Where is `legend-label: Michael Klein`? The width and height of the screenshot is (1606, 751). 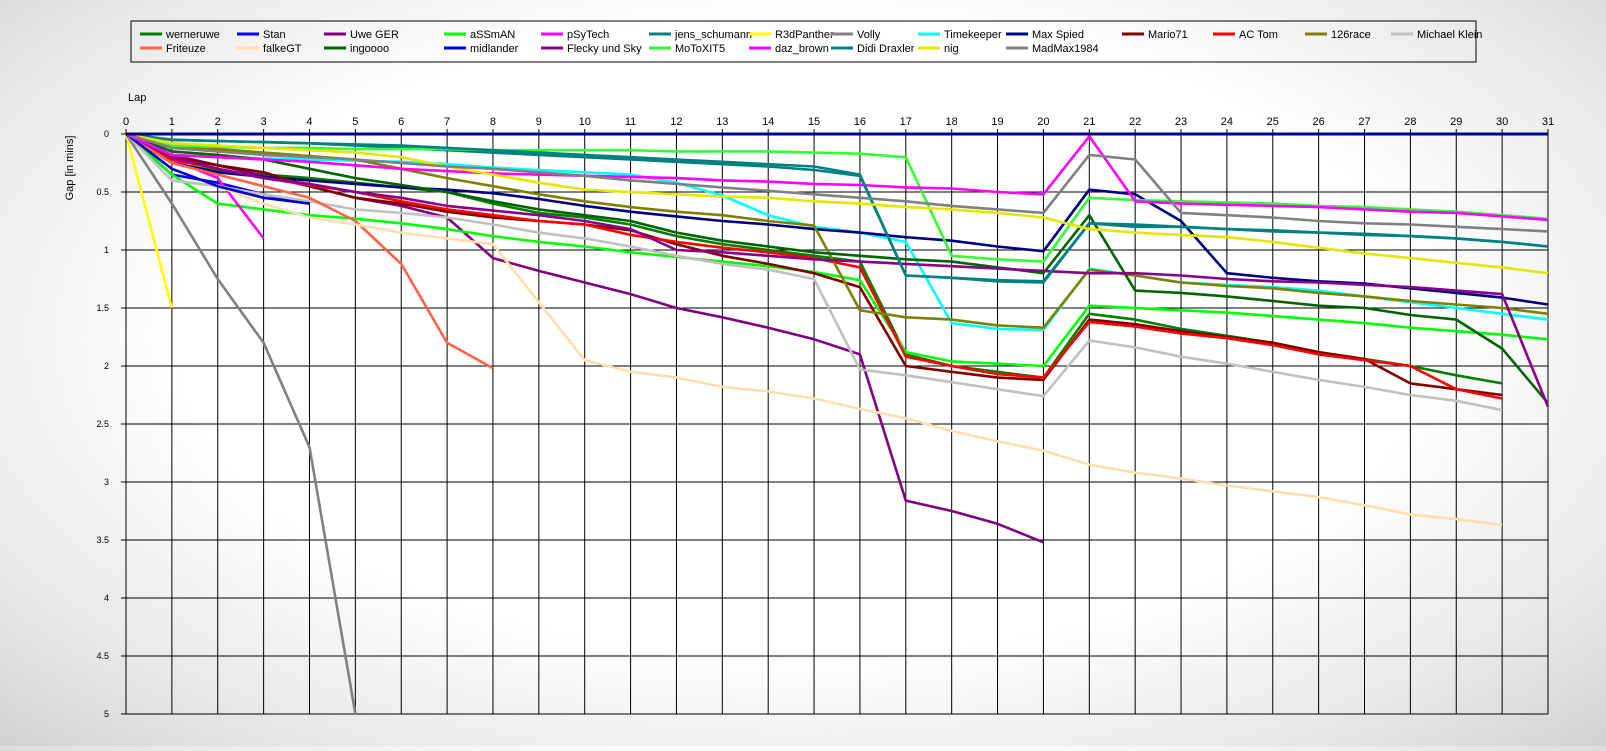
legend-label: Michael Klein is located at coordinates (1449, 35).